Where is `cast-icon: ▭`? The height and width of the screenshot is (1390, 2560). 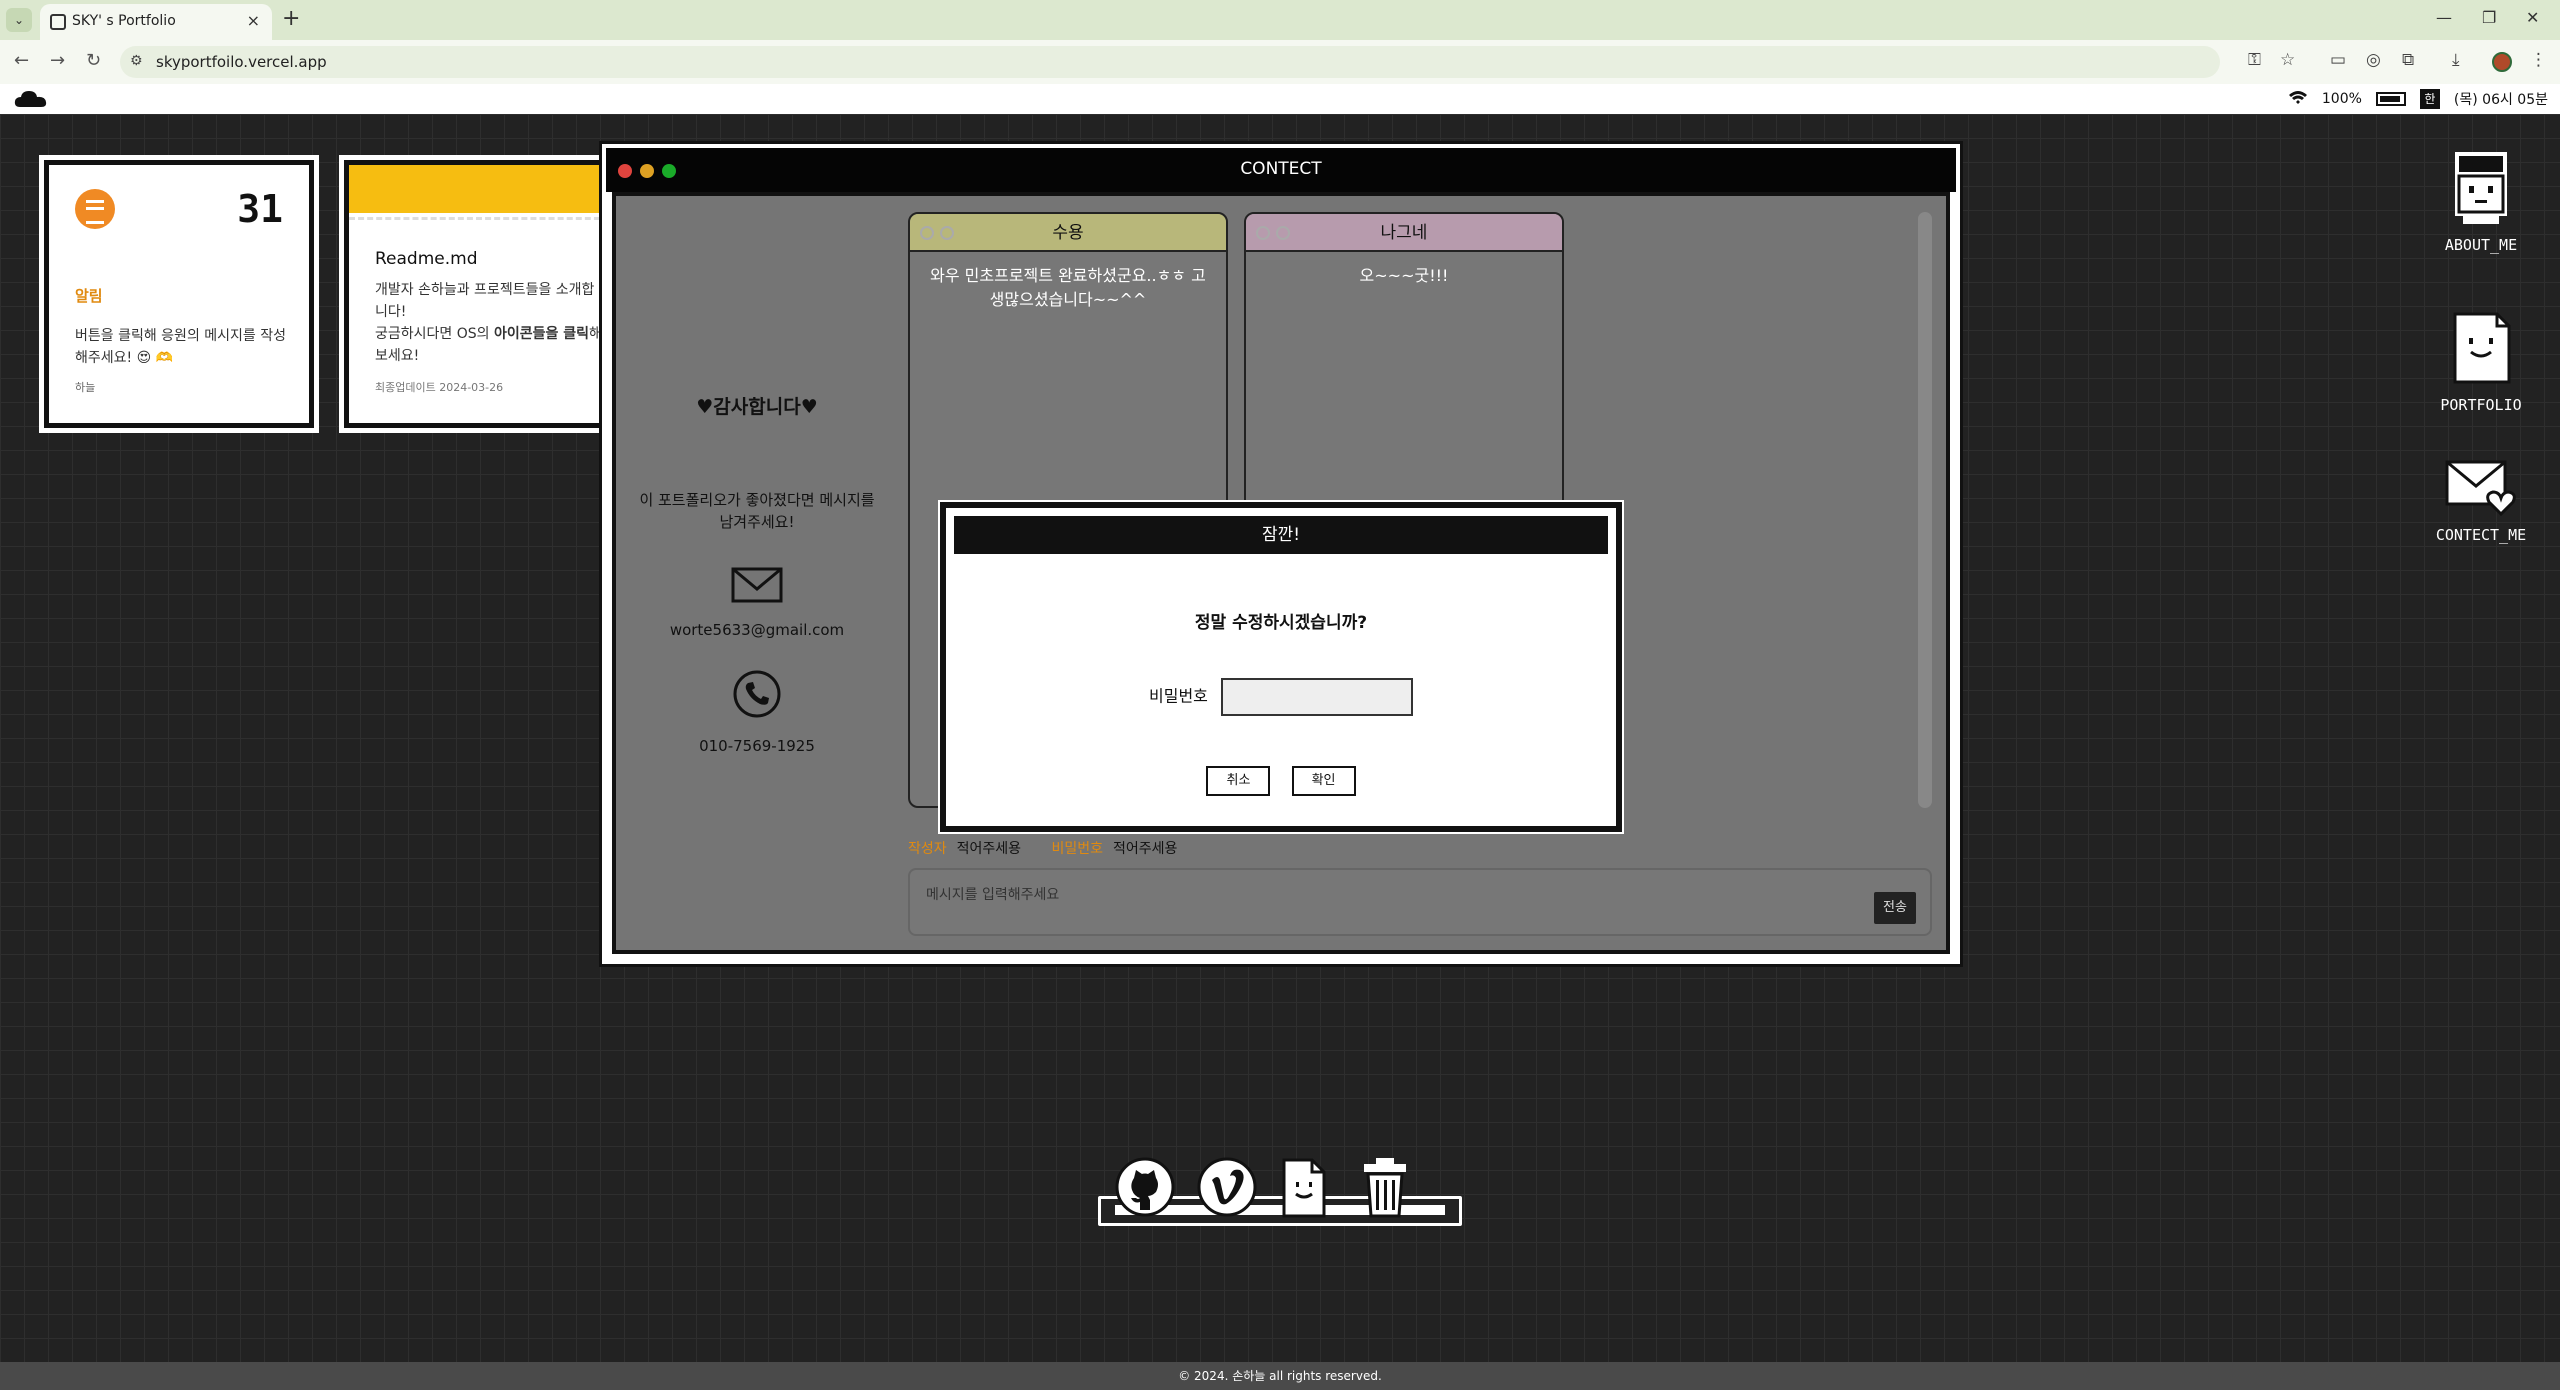 cast-icon: ▭ is located at coordinates (2338, 60).